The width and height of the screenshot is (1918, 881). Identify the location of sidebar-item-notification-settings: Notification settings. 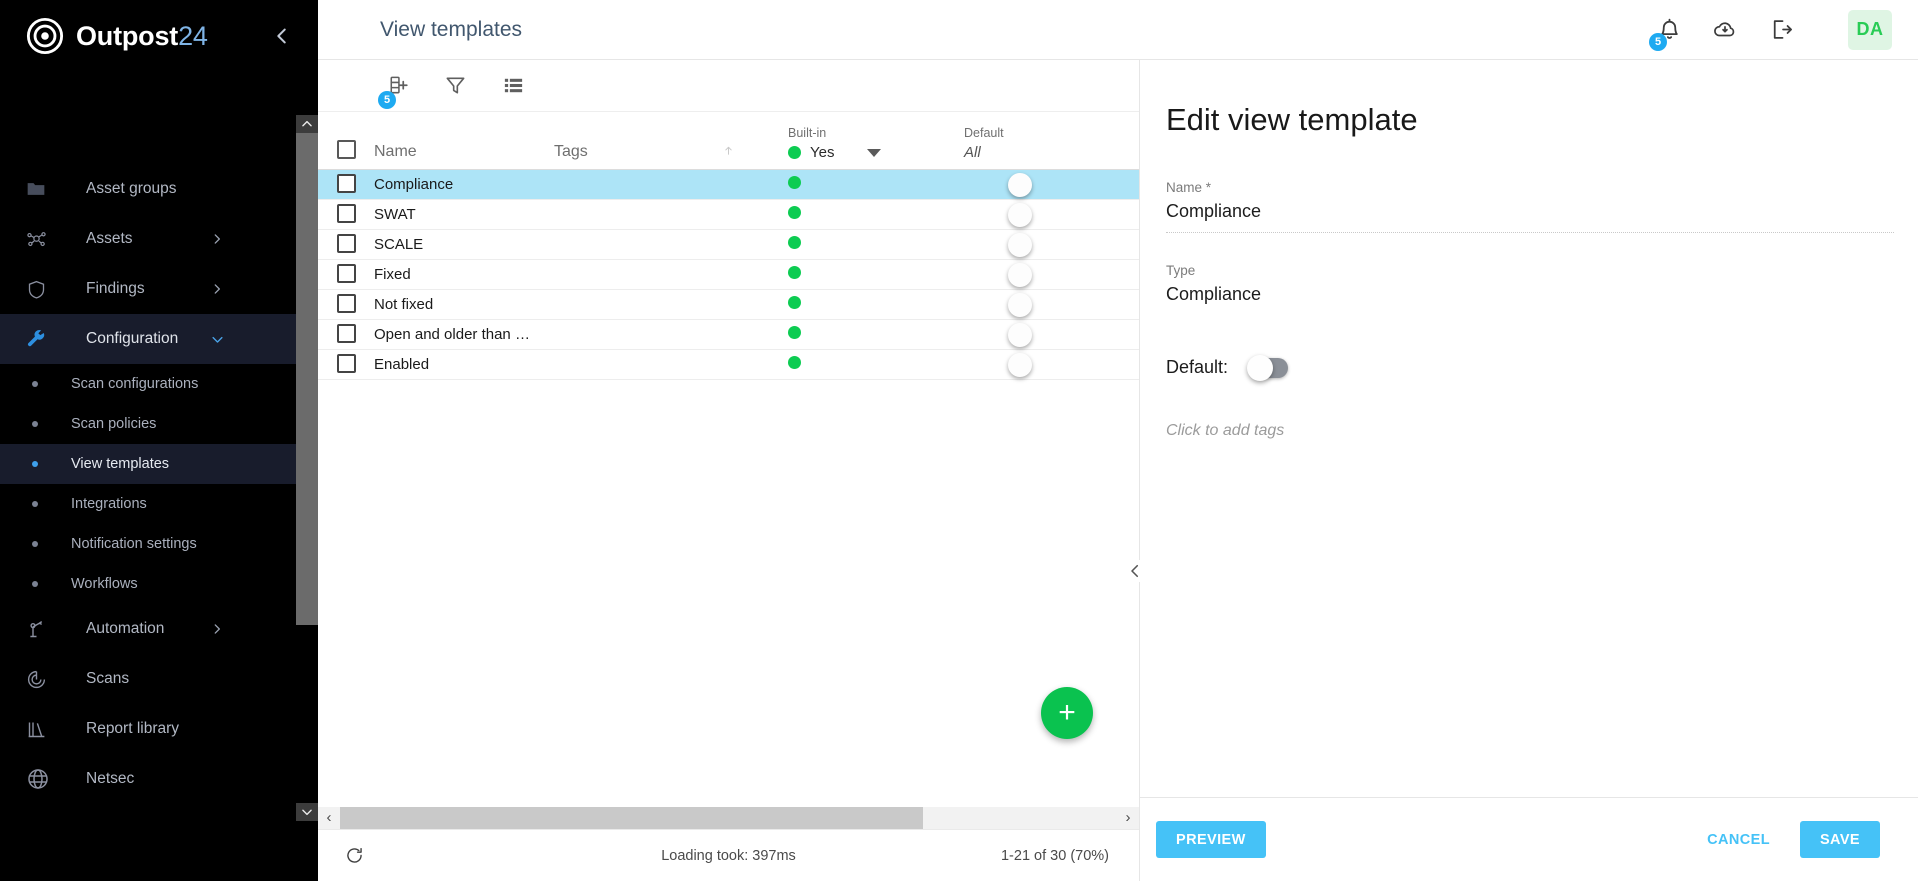
(159, 544).